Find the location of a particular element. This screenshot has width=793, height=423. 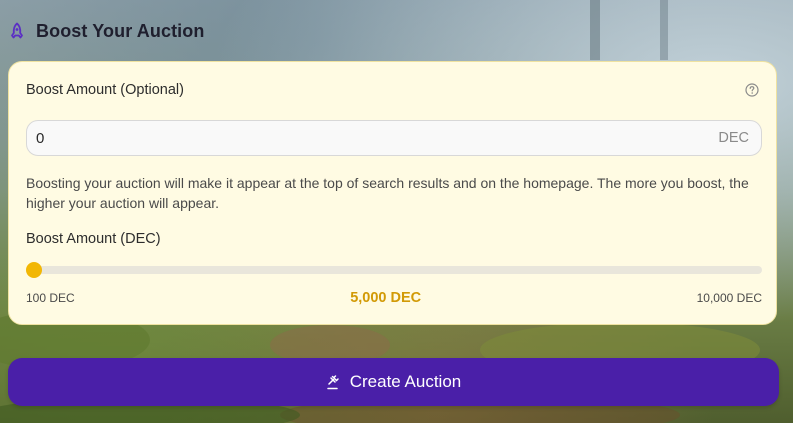

create-auction-button: Create Auction is located at coordinates (393, 382).